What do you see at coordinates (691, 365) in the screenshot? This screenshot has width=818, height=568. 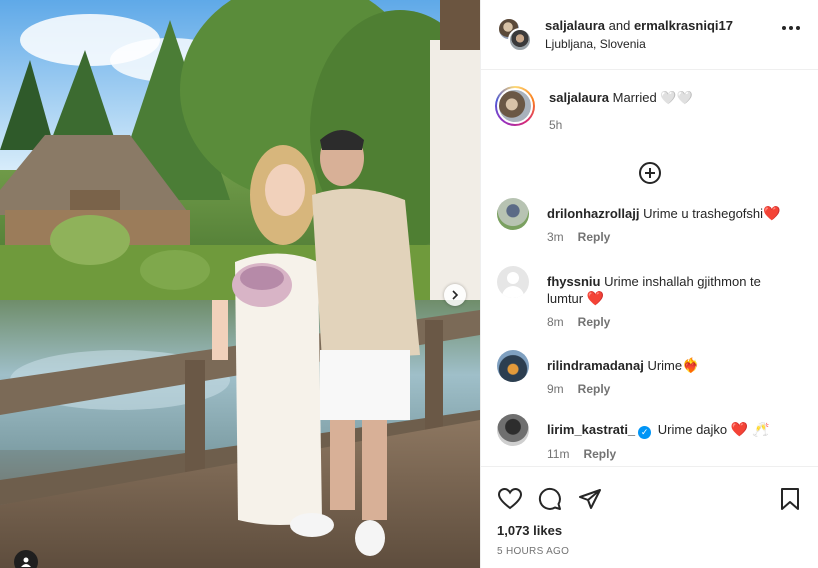 I see `comment-emoji: ❤️‍🔥` at bounding box center [691, 365].